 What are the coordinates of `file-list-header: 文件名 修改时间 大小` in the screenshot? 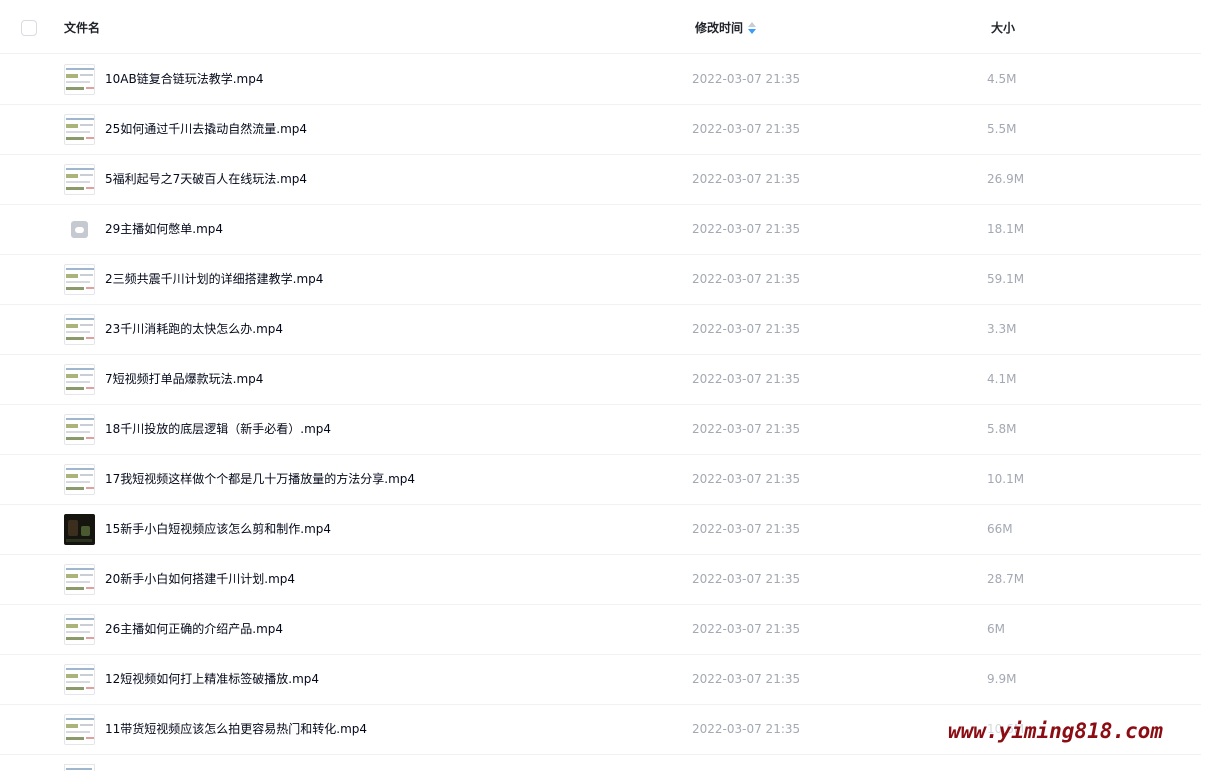 It's located at (600, 27).